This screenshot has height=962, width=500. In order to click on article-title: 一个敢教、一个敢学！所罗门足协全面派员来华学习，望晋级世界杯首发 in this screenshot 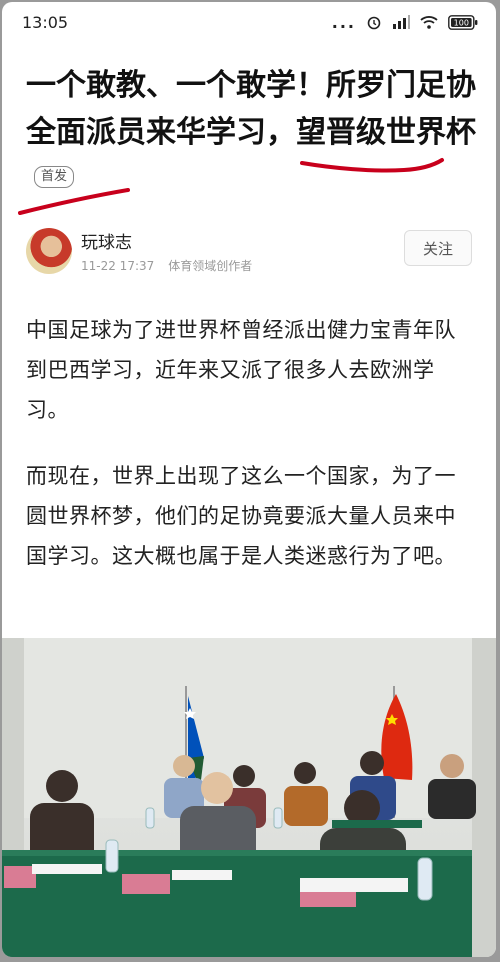, I will do `click(251, 132)`.